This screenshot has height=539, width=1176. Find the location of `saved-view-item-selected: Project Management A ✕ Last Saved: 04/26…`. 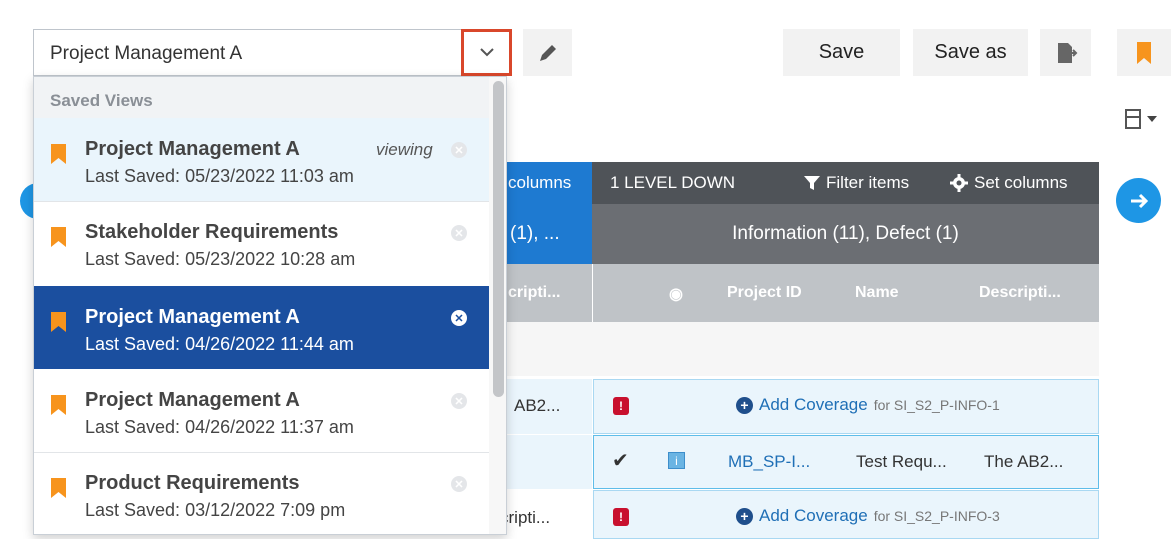

saved-view-item-selected: Project Management A ✕ Last Saved: 04/26… is located at coordinates (261, 327).